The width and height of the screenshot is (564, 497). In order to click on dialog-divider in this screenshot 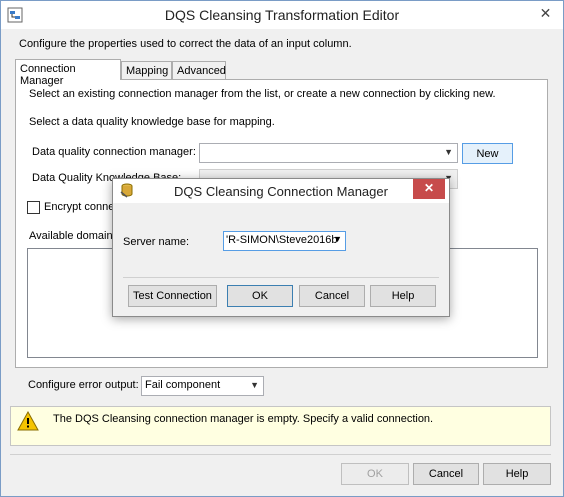, I will do `click(281, 277)`.